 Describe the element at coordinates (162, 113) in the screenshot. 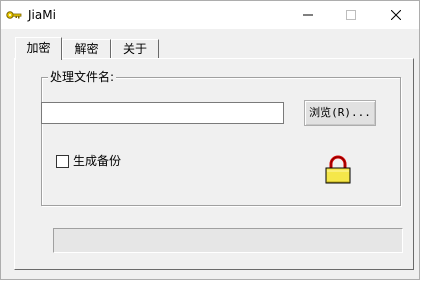

I see `file-path-input` at that location.